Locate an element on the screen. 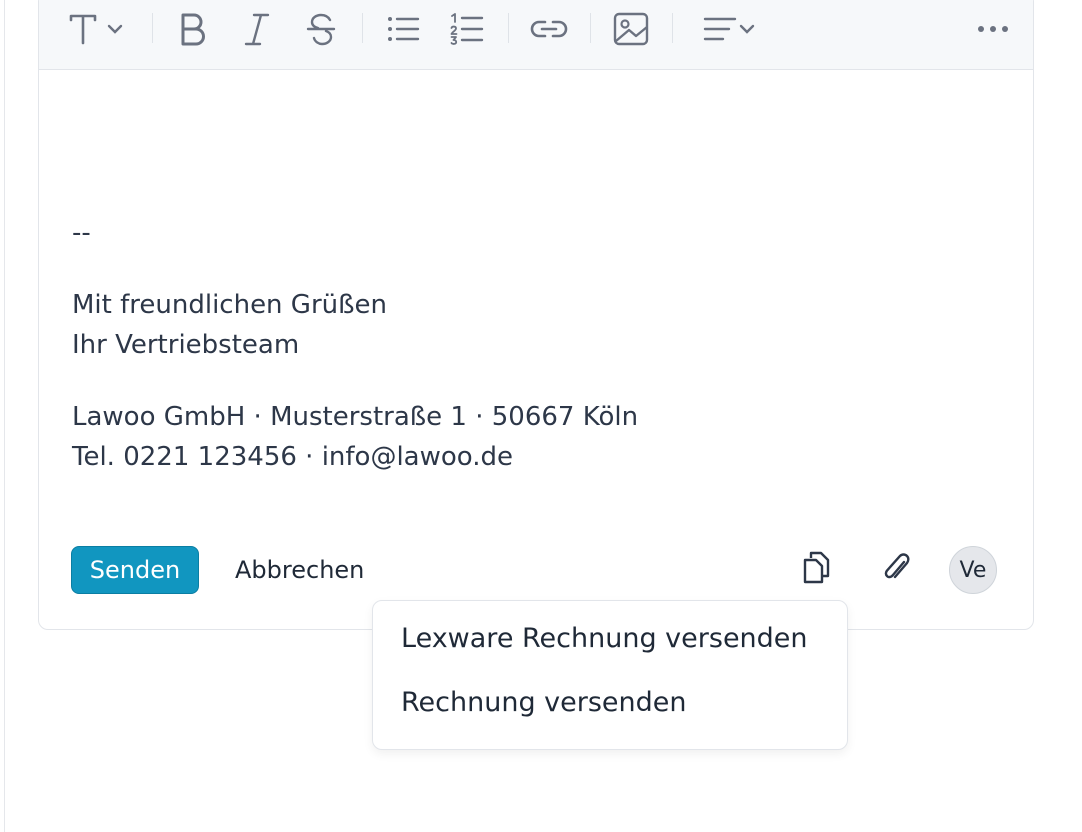 The image size is (1082, 832). bullet-list-button is located at coordinates (403, 29).